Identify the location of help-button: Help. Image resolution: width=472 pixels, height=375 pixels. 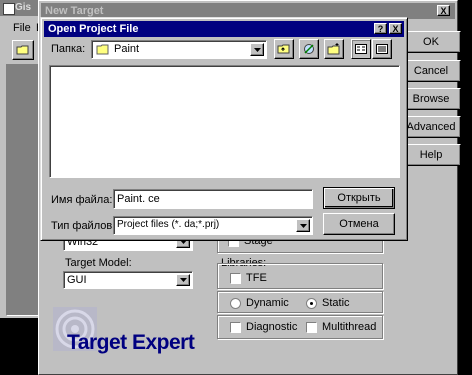
(431, 155).